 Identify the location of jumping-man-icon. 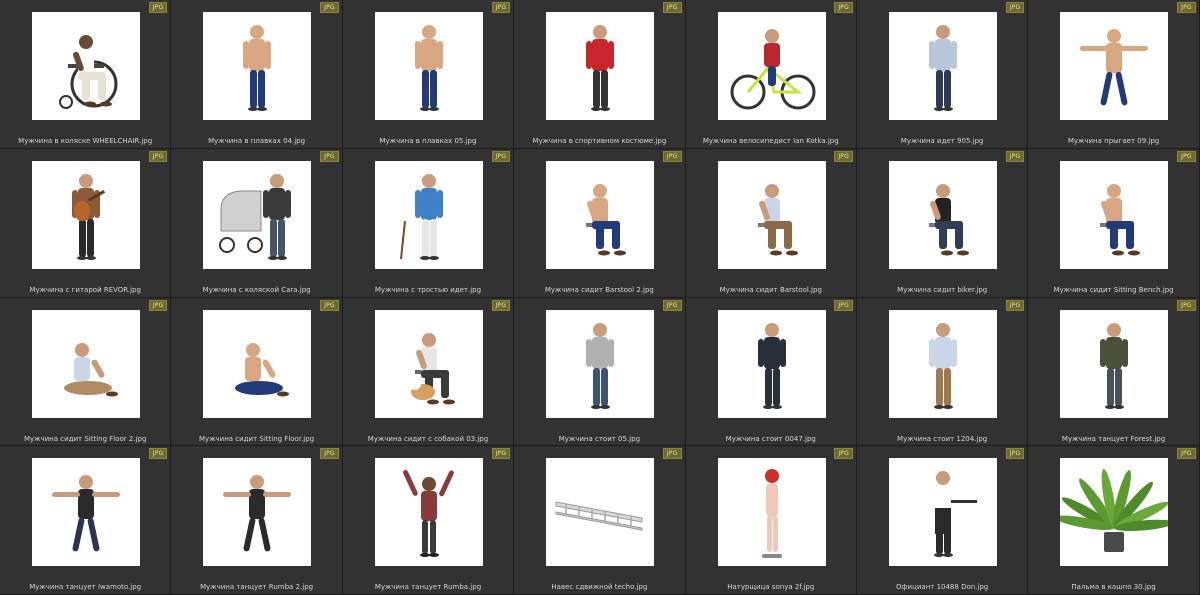
(1114, 67).